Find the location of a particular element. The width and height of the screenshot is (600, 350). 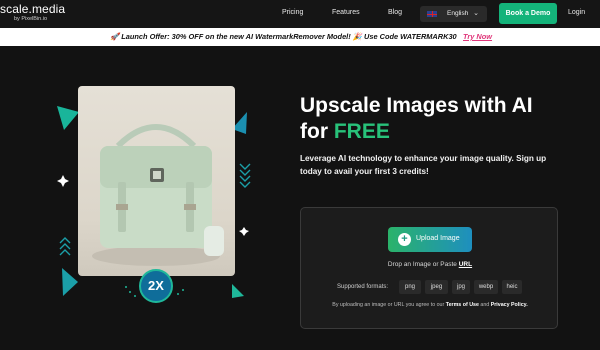

hero-title: Upscale Images with AI for FREE is located at coordinates (440, 119).